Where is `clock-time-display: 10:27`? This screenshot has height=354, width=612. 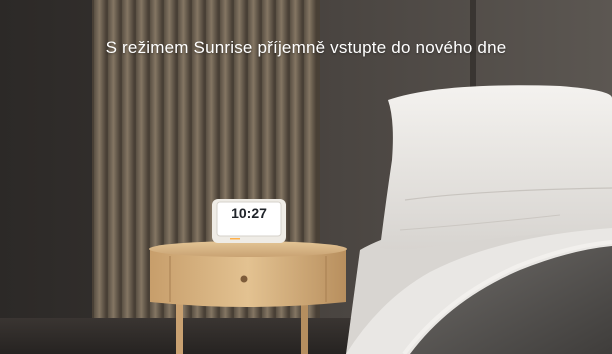
clock-time-display: 10:27 is located at coordinates (249, 213).